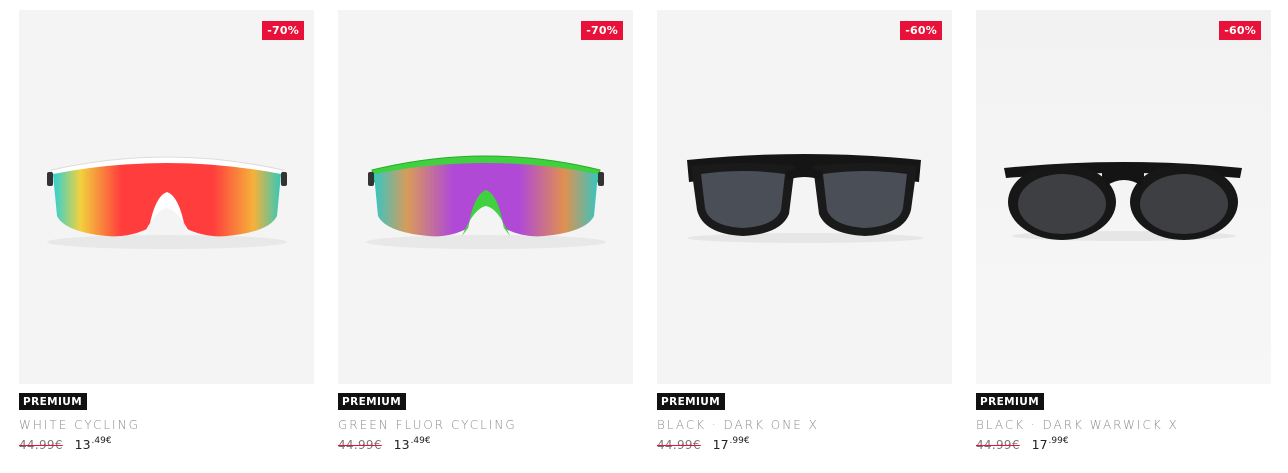 Image resolution: width=1288 pixels, height=473 pixels. What do you see at coordinates (166, 425) in the screenshot?
I see `product-name: WHITE CYCLING` at bounding box center [166, 425].